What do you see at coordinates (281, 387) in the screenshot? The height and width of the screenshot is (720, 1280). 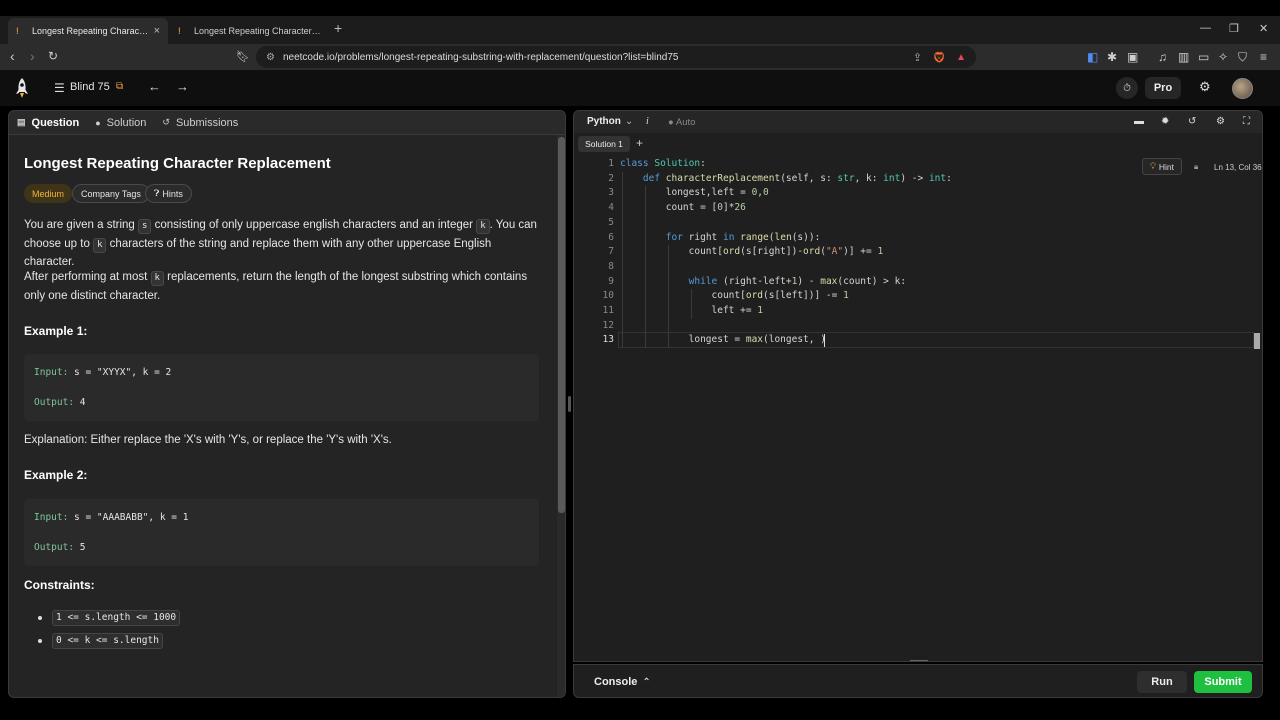 I see `example-1-box: Input: s = "XYYX", k = 2 Output: 4` at bounding box center [281, 387].